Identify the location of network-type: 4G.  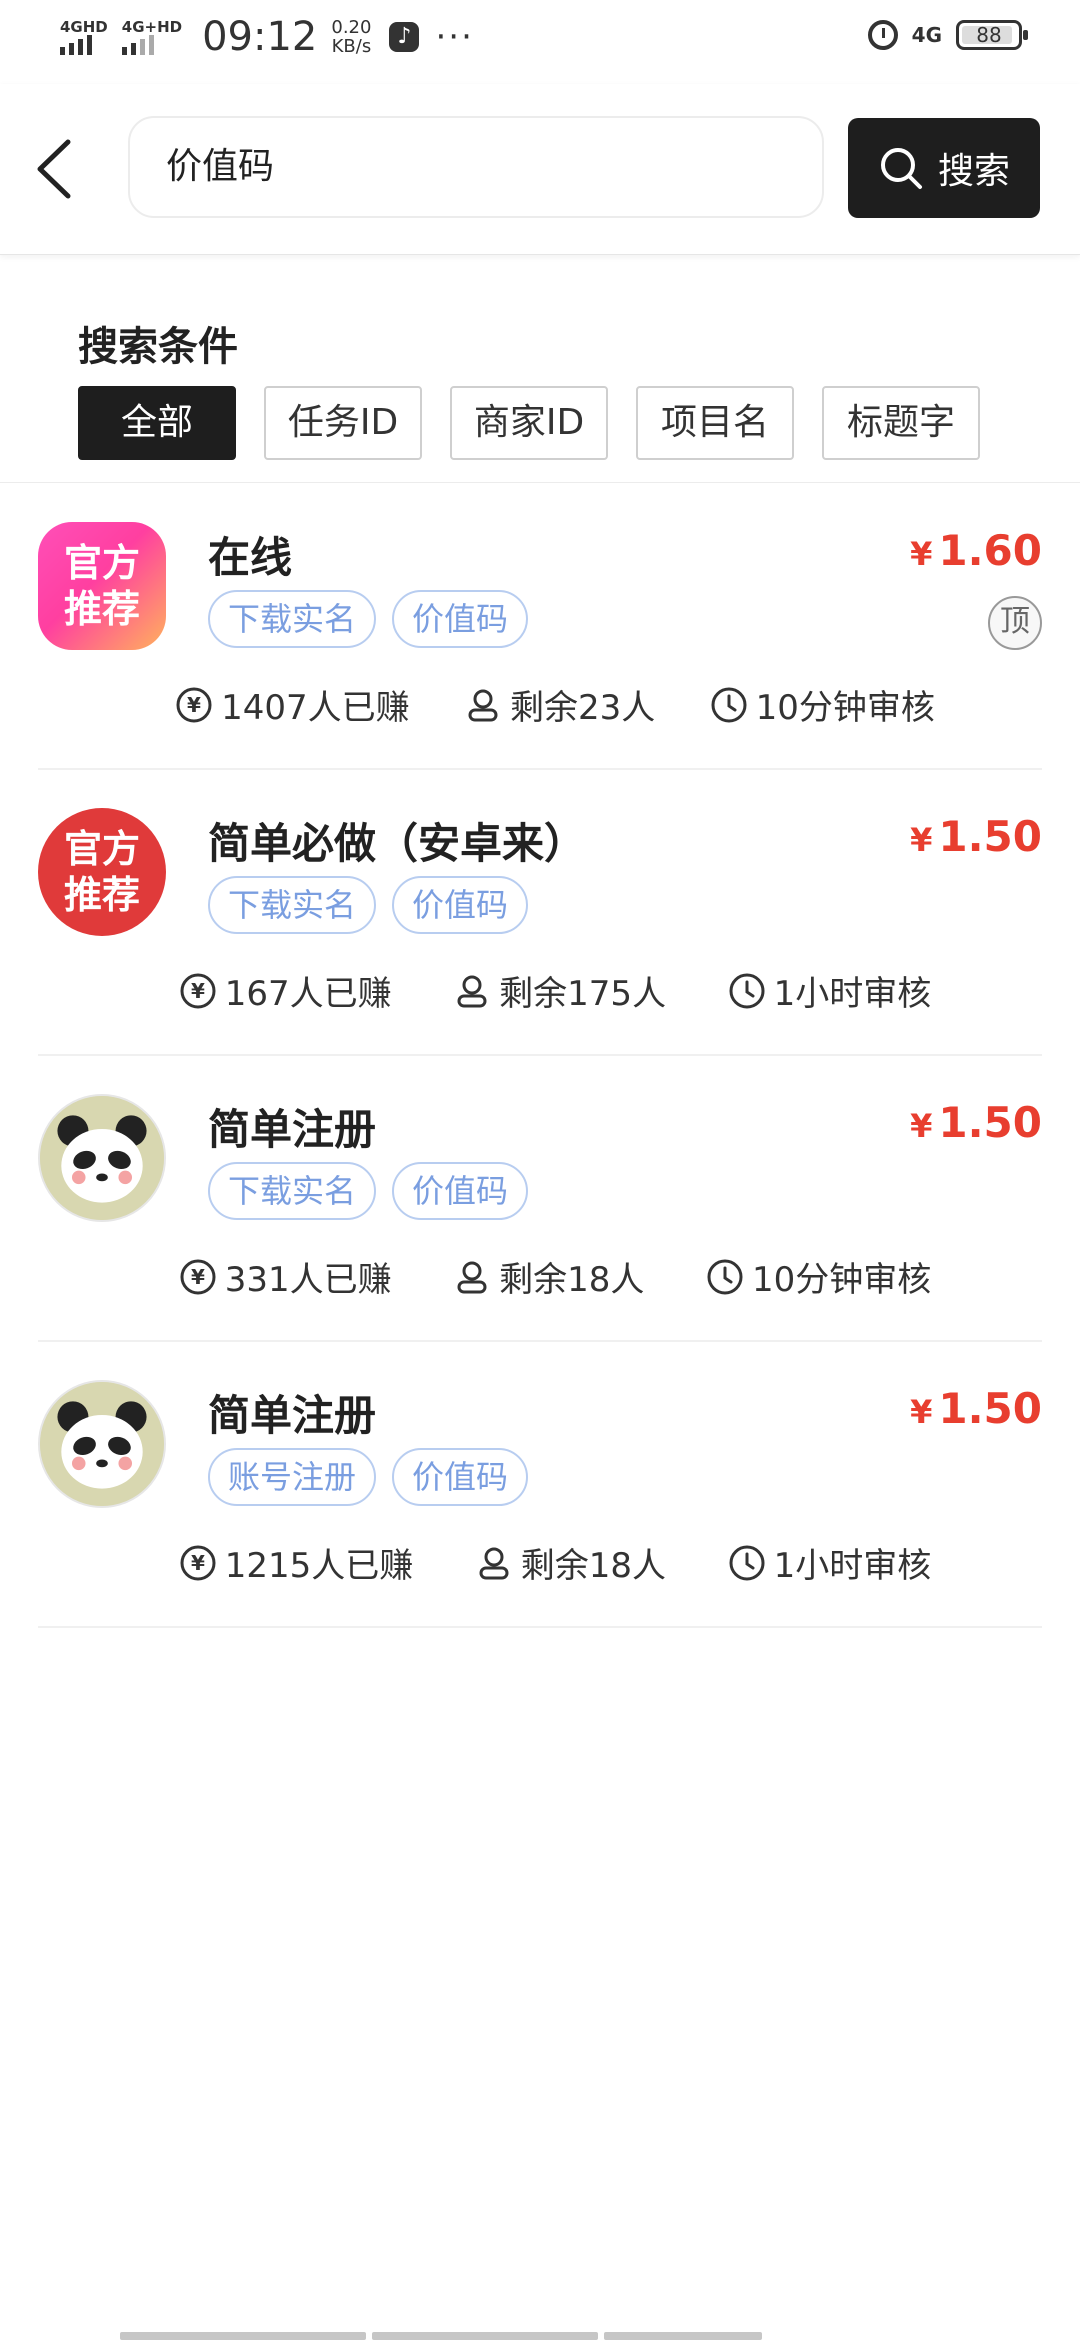
(926, 35).